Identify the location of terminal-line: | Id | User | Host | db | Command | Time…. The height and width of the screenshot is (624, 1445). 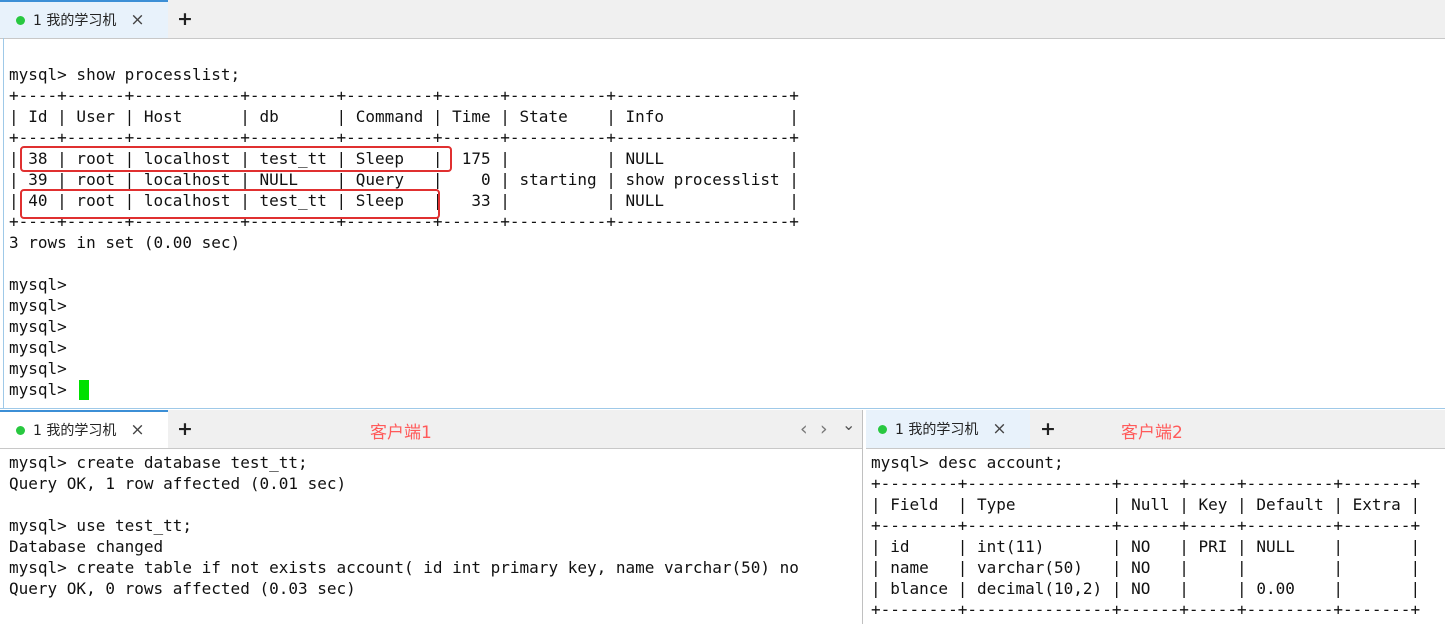
(404, 116).